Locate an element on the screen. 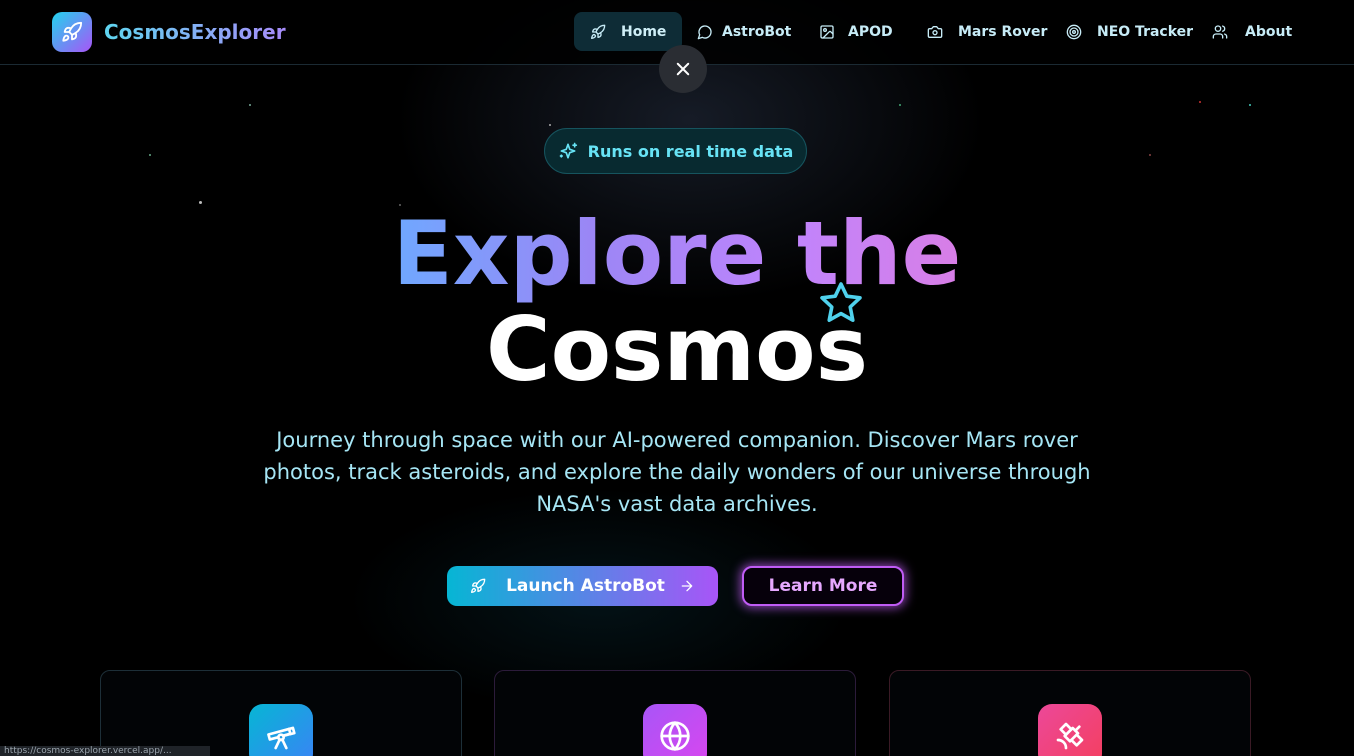 This screenshot has width=1354, height=756. nav-item-about: About is located at coordinates (1252, 31).